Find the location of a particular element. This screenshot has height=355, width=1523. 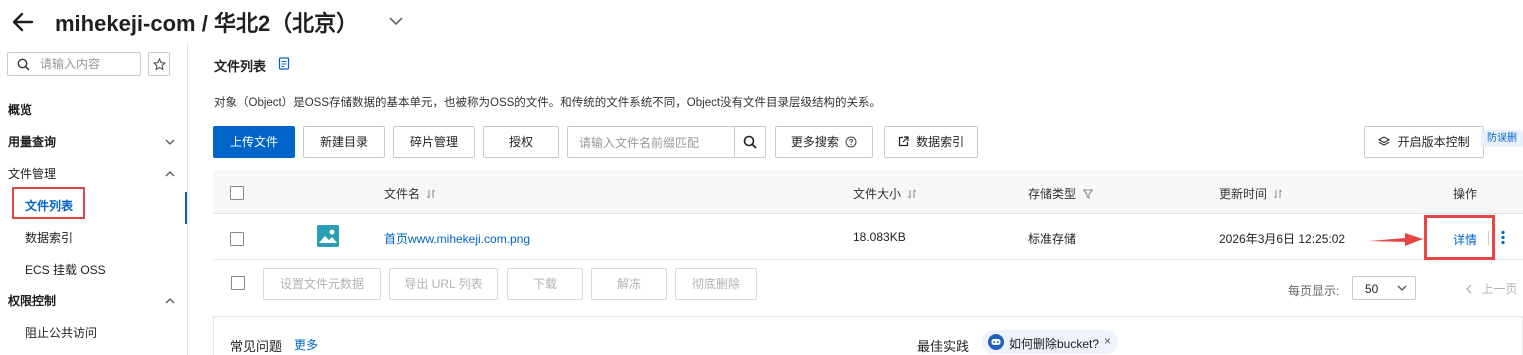

more-search-button: 更多搜索 is located at coordinates (824, 142).